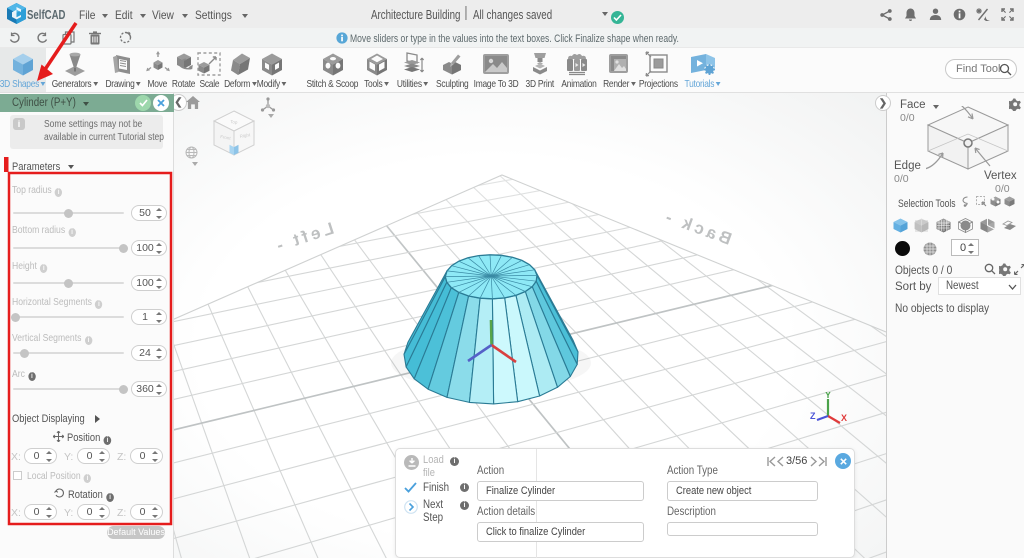 This screenshot has height=558, width=1024. I want to click on svg-text: Top, so click(234, 122).